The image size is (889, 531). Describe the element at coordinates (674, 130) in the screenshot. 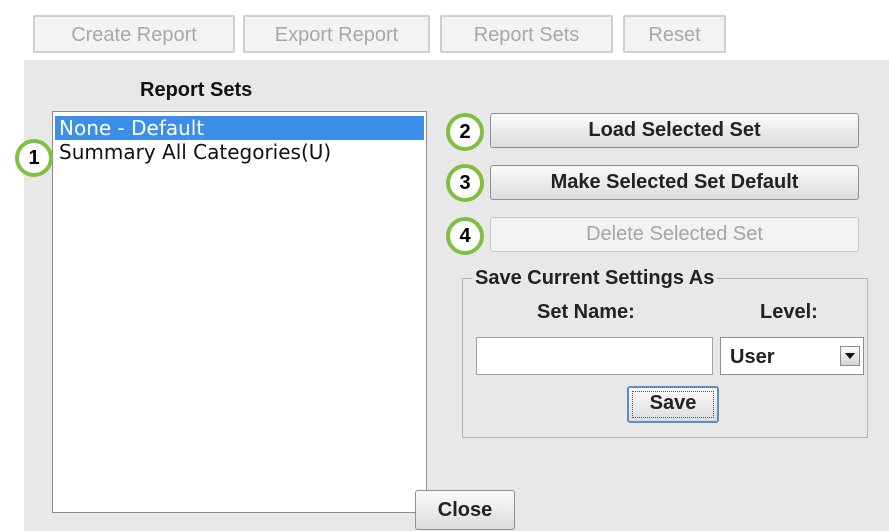

I see `load-selected-set-button: Load Selected Set` at that location.